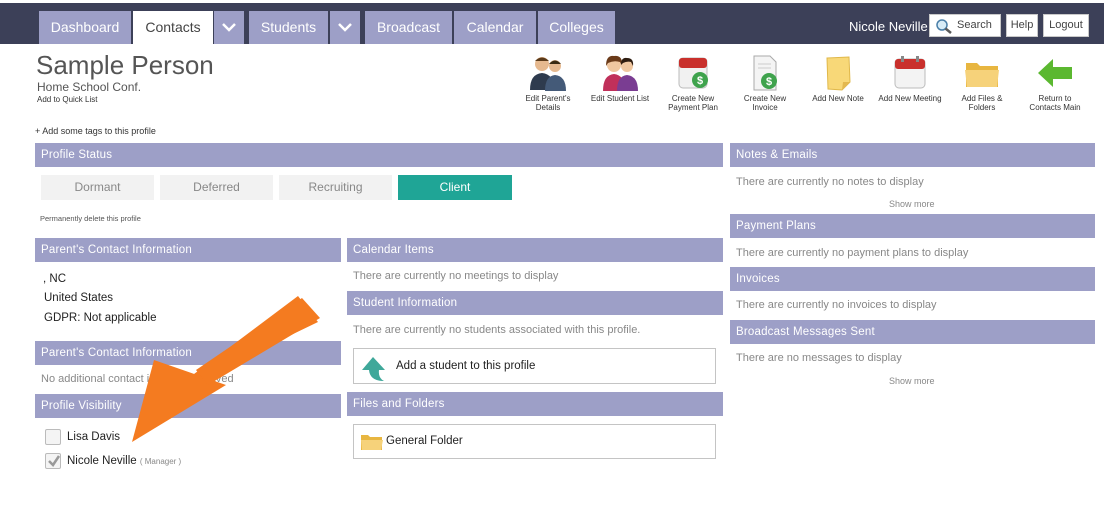 The image size is (1104, 528). Describe the element at coordinates (912, 204) in the screenshot. I see `notes-show-more-link: Show more` at that location.